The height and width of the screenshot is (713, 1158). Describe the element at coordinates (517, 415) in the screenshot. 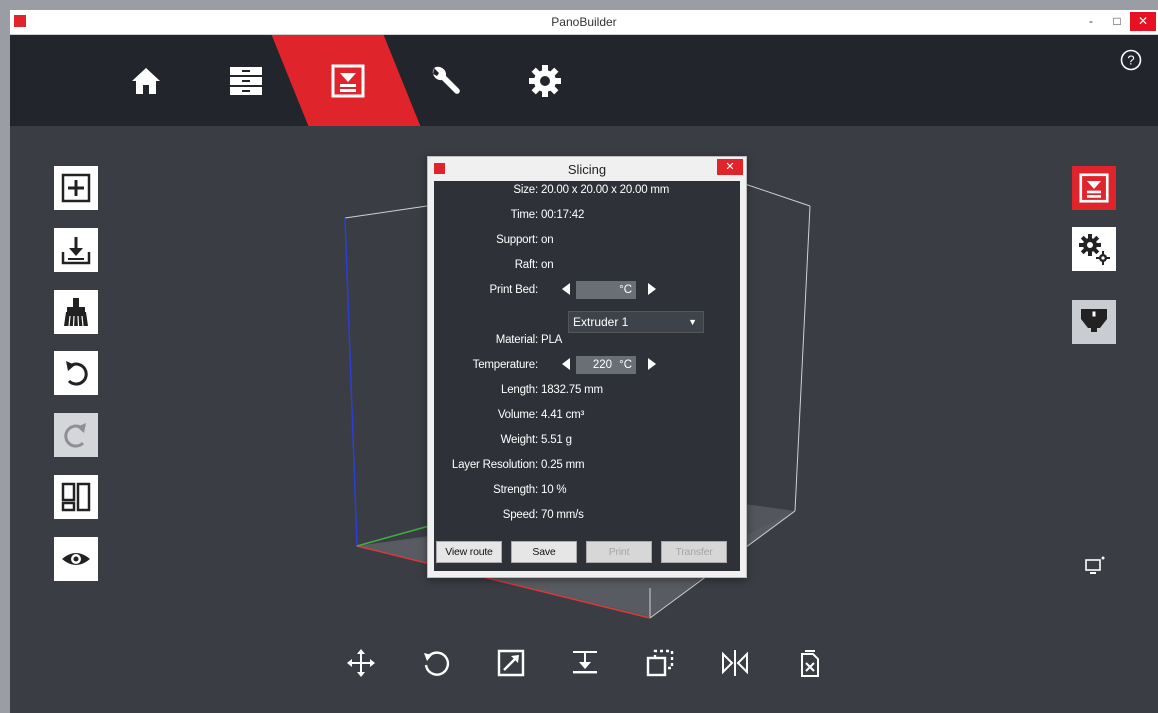

I see `volume-label: Volume:` at that location.